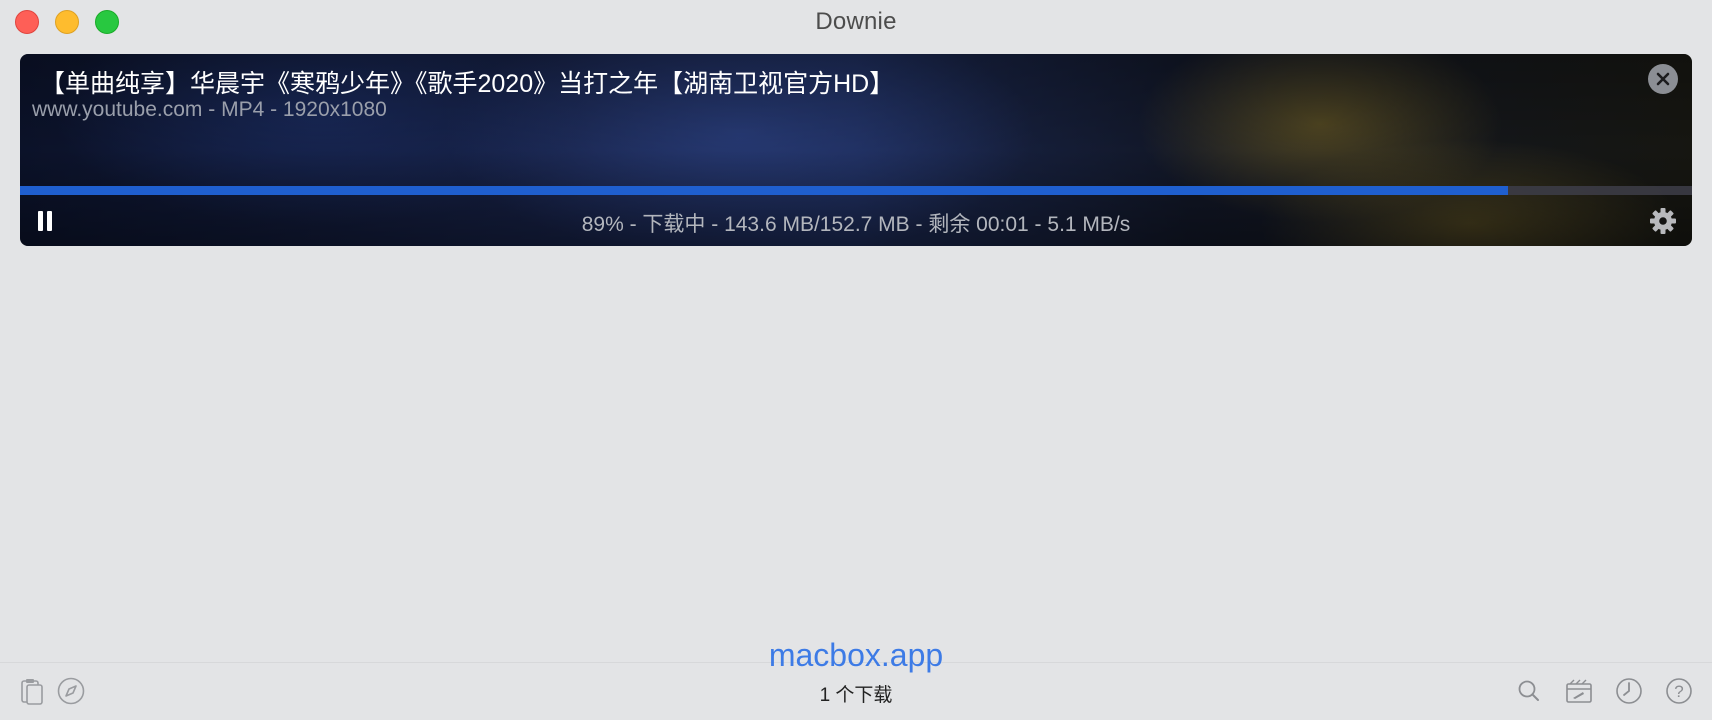  I want to click on progress-bar, so click(856, 190).